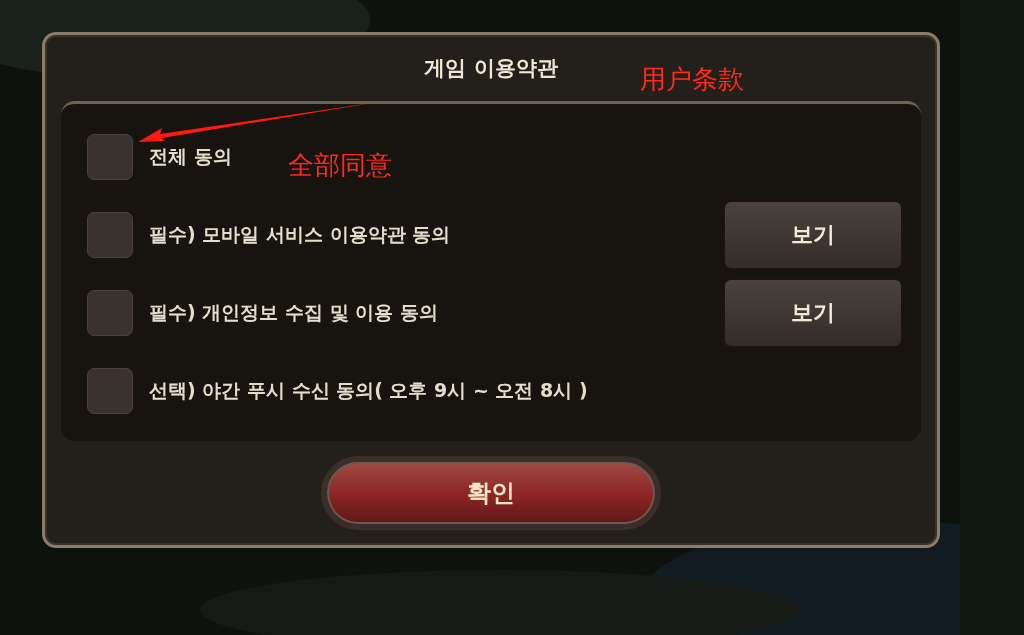 The height and width of the screenshot is (635, 1024). What do you see at coordinates (692, 79) in the screenshot?
I see `annotation-note: 用户条款` at bounding box center [692, 79].